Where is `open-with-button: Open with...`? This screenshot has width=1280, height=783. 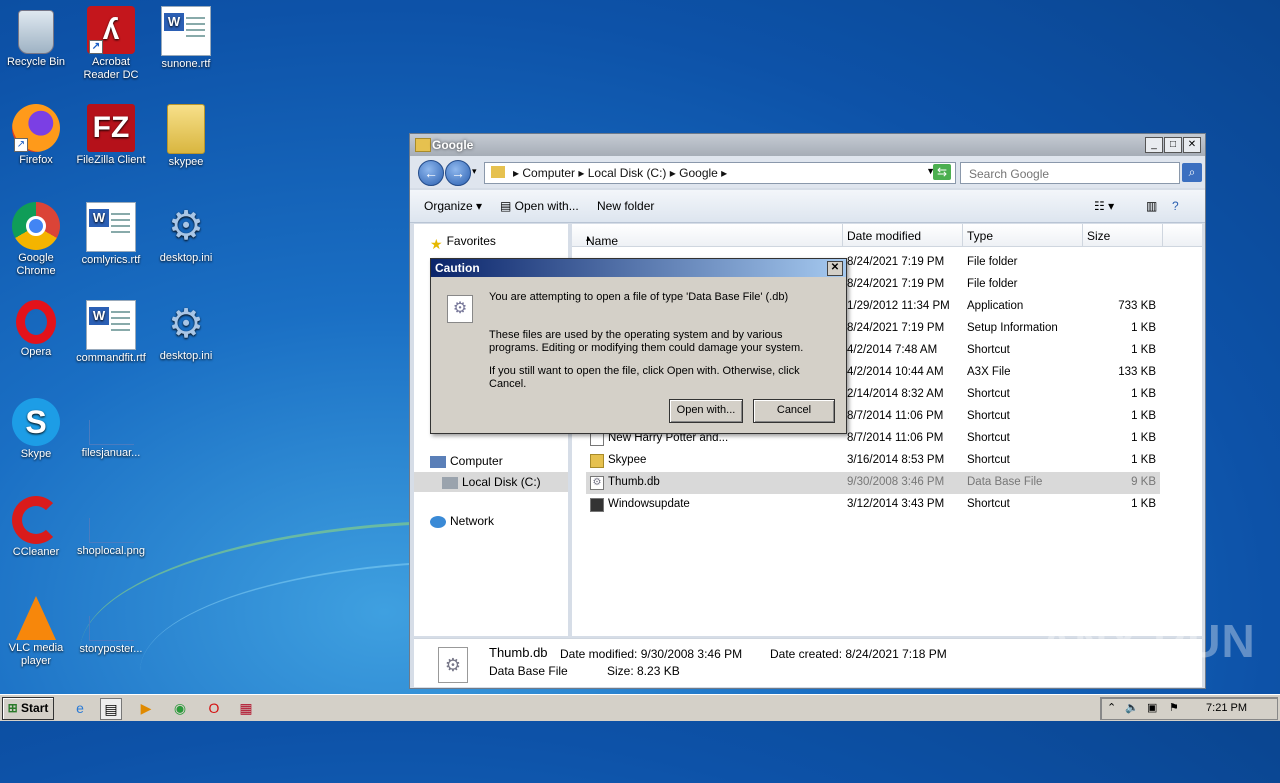
open-with-button: Open with... is located at coordinates (706, 411).